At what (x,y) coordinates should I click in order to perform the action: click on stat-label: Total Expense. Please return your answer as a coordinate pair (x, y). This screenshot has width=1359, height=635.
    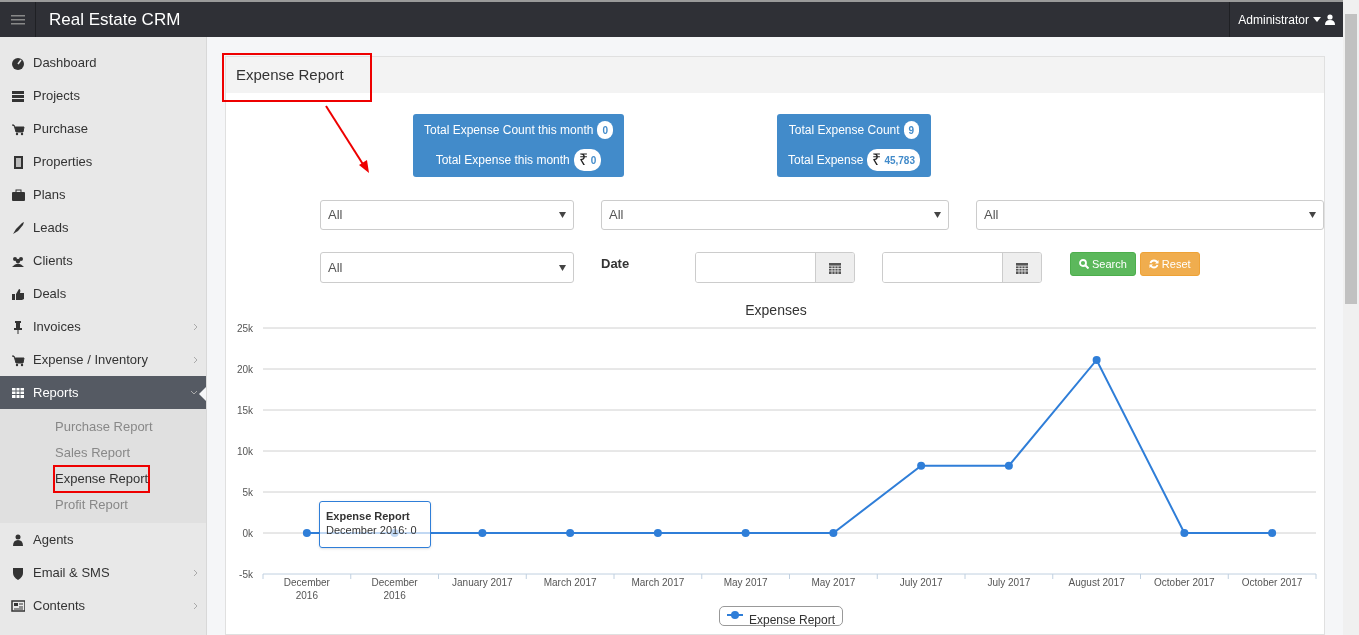
    Looking at the image, I should click on (826, 160).